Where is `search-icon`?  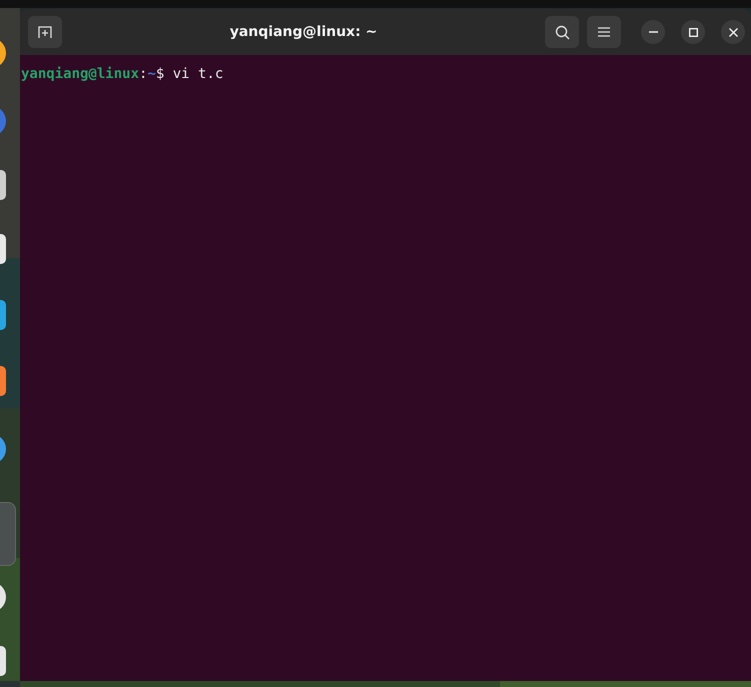
search-icon is located at coordinates (562, 32).